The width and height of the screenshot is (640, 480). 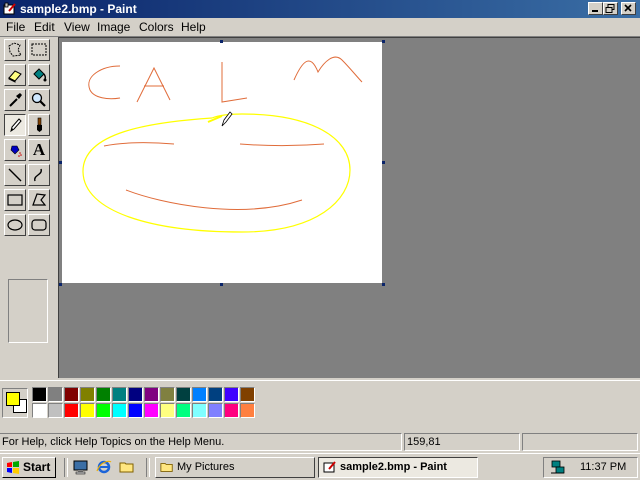 I want to click on rounded-rectangle-tool, so click(x=39, y=225).